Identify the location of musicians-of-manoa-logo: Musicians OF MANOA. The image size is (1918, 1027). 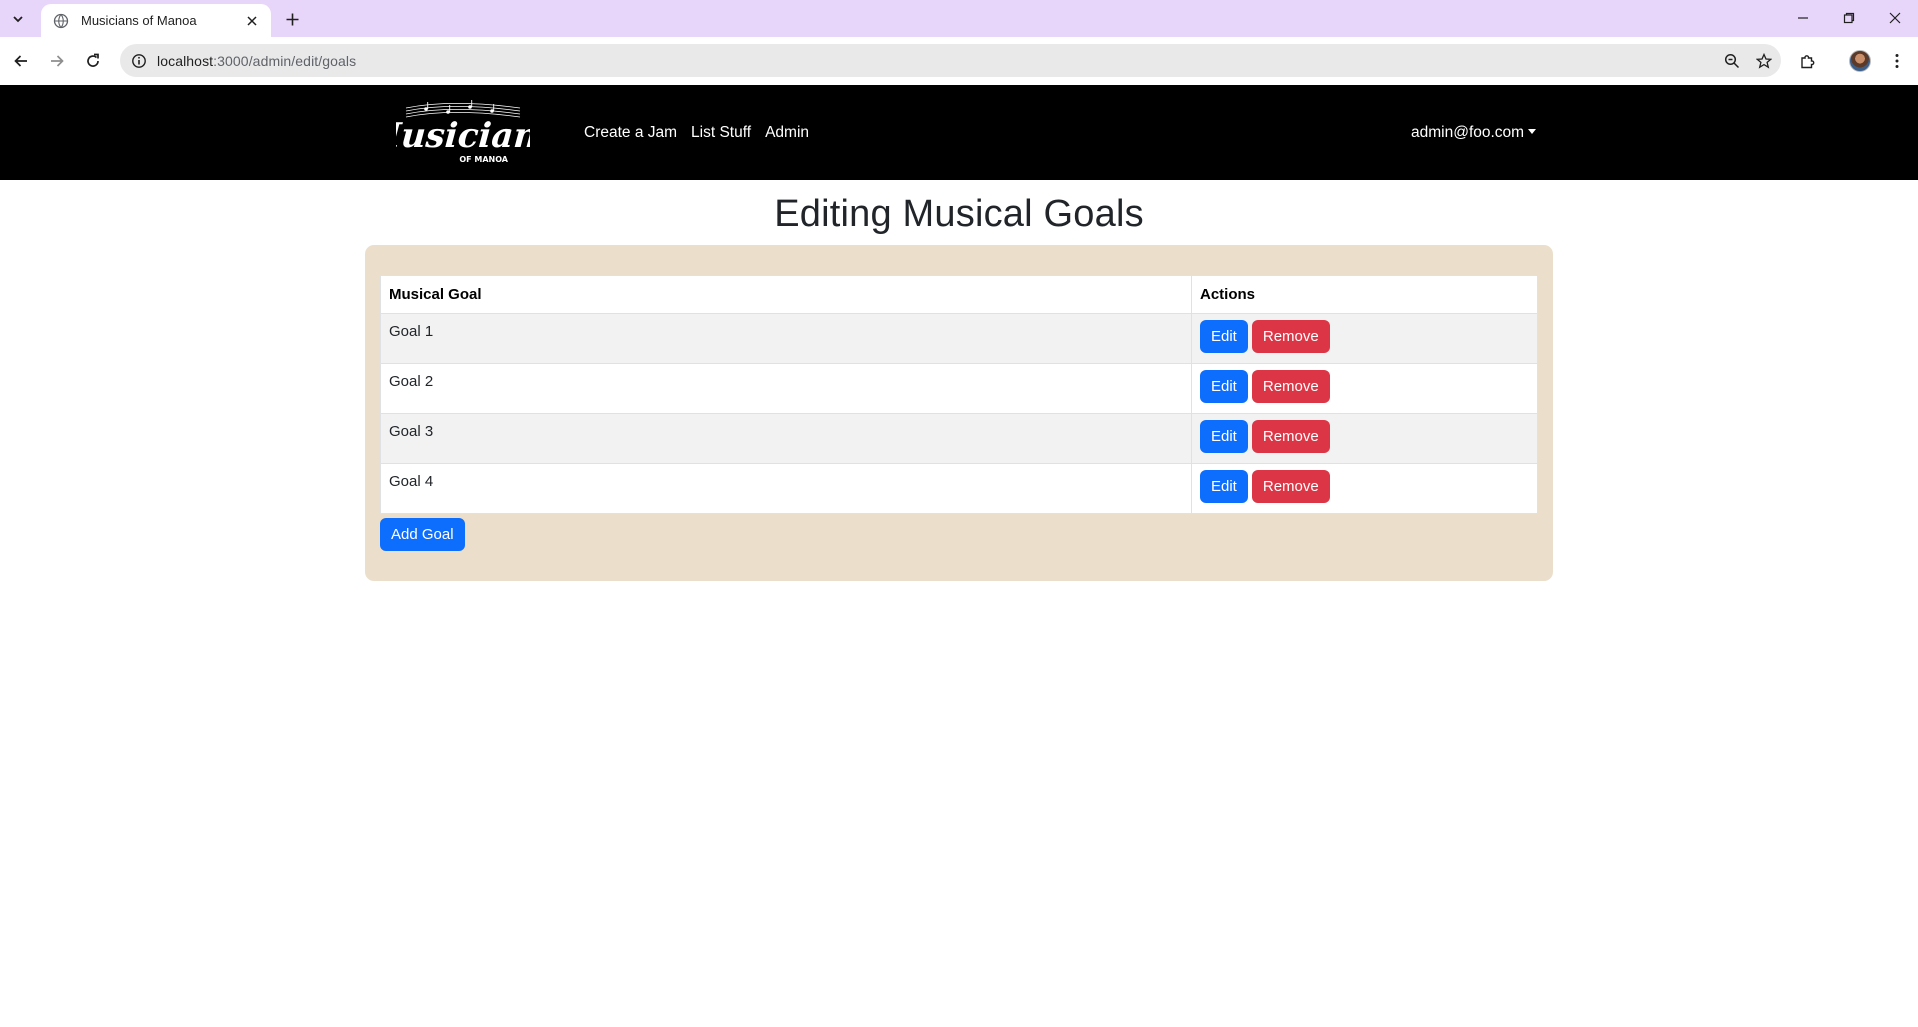
(463, 132).